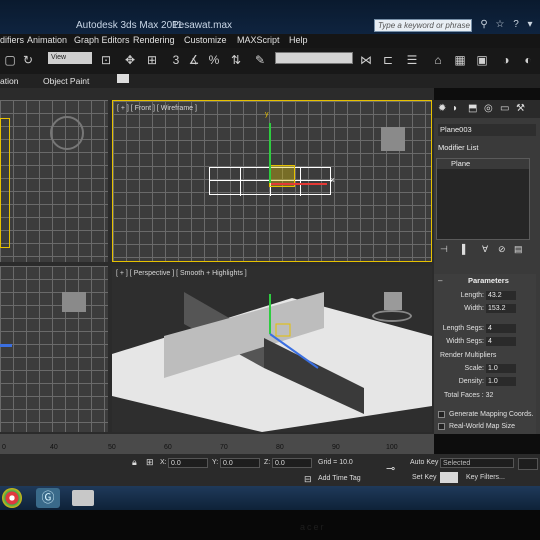 Image resolution: width=540 pixels, height=540 pixels. Describe the element at coordinates (449, 477) in the screenshot. I see `set-key-big-button` at that location.